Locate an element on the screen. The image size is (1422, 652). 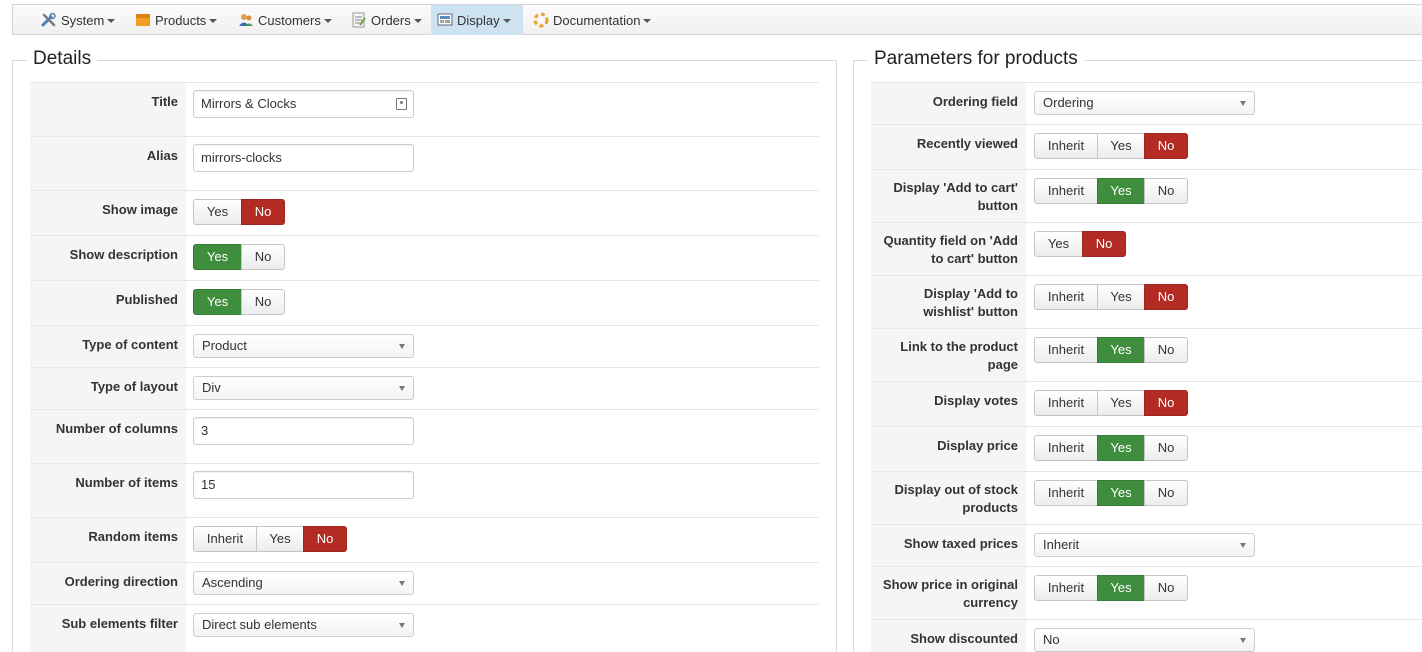
link-product-yes-button: Yes is located at coordinates (1121, 350).